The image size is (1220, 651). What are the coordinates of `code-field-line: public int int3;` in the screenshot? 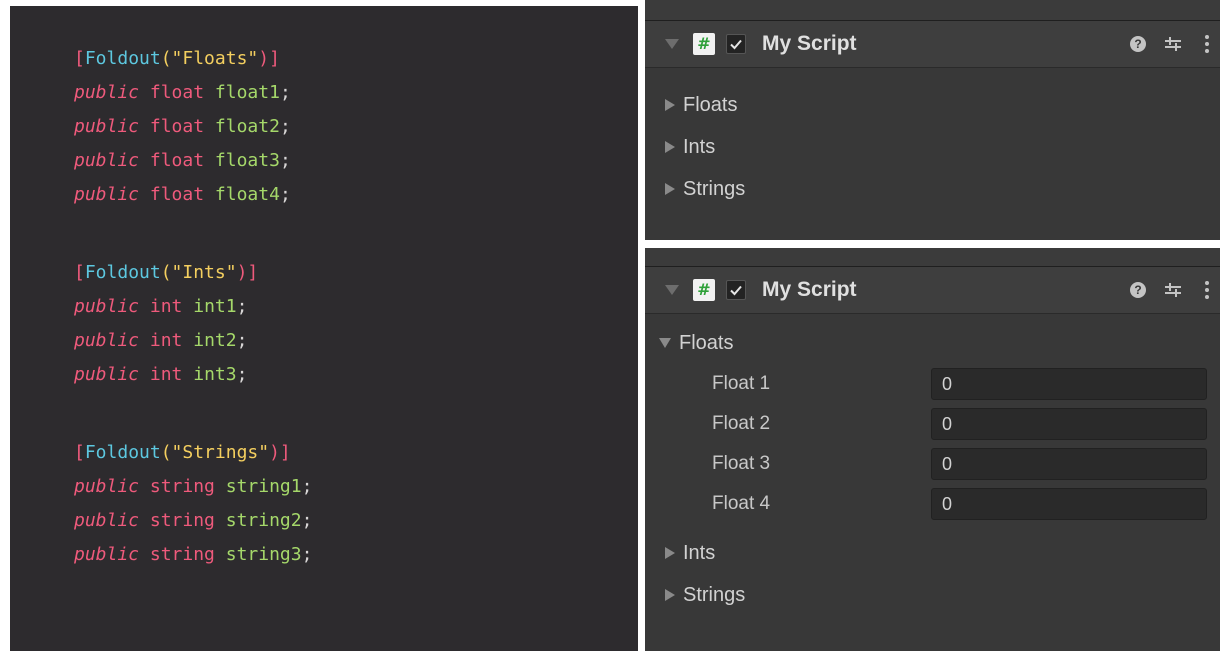 It's located at (356, 375).